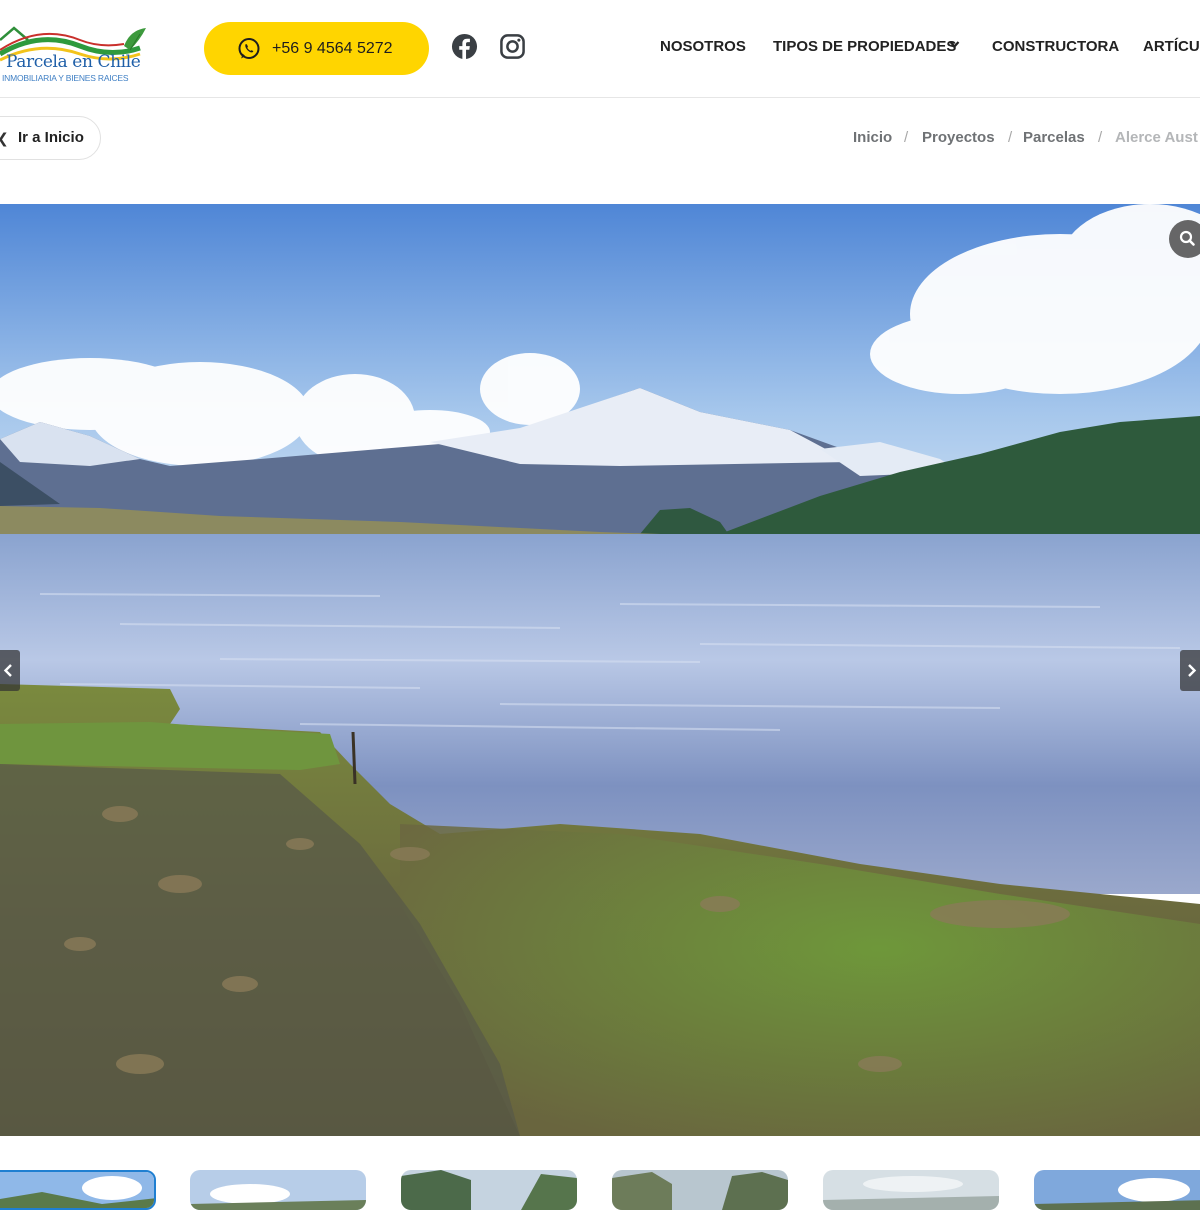  I want to click on breadcrumb-inicio: Inicio, so click(872, 137).